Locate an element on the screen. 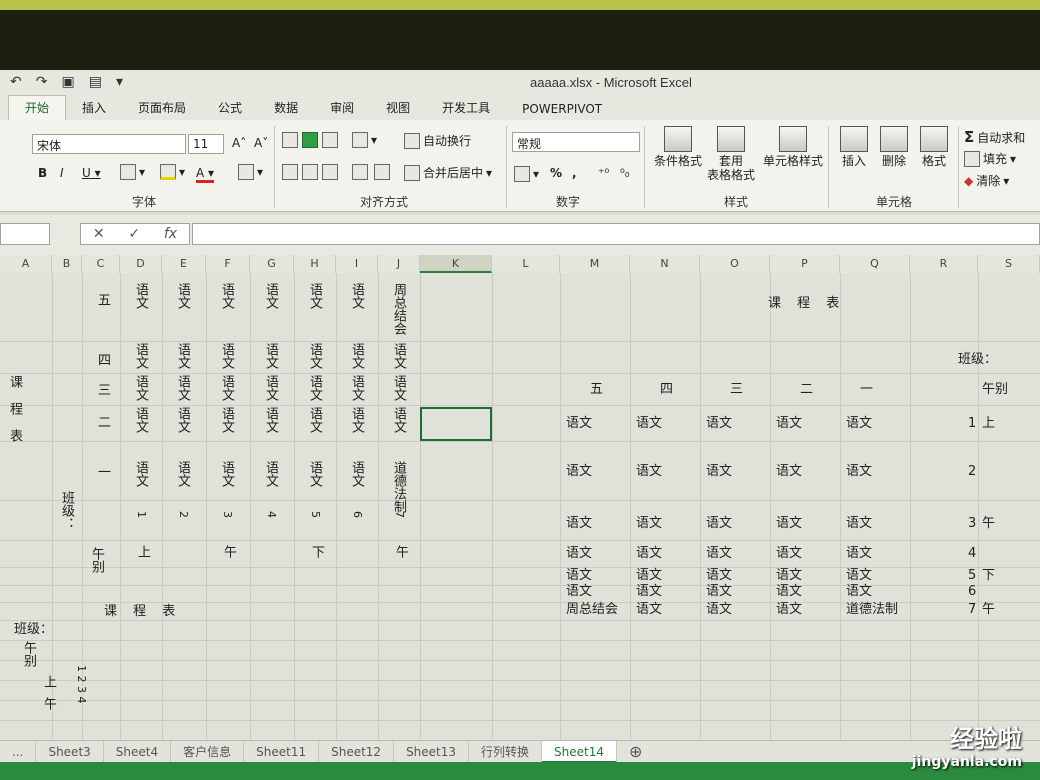 This screenshot has width=1040, height=780. align-right-button is located at coordinates (330, 172).